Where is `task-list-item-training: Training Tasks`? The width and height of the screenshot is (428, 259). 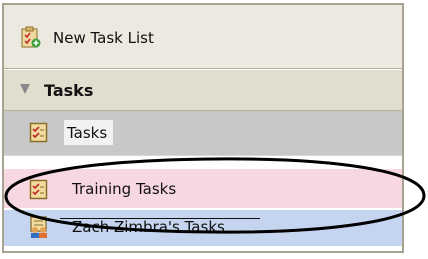
task-list-item-training: Training Tasks is located at coordinates (203, 188).